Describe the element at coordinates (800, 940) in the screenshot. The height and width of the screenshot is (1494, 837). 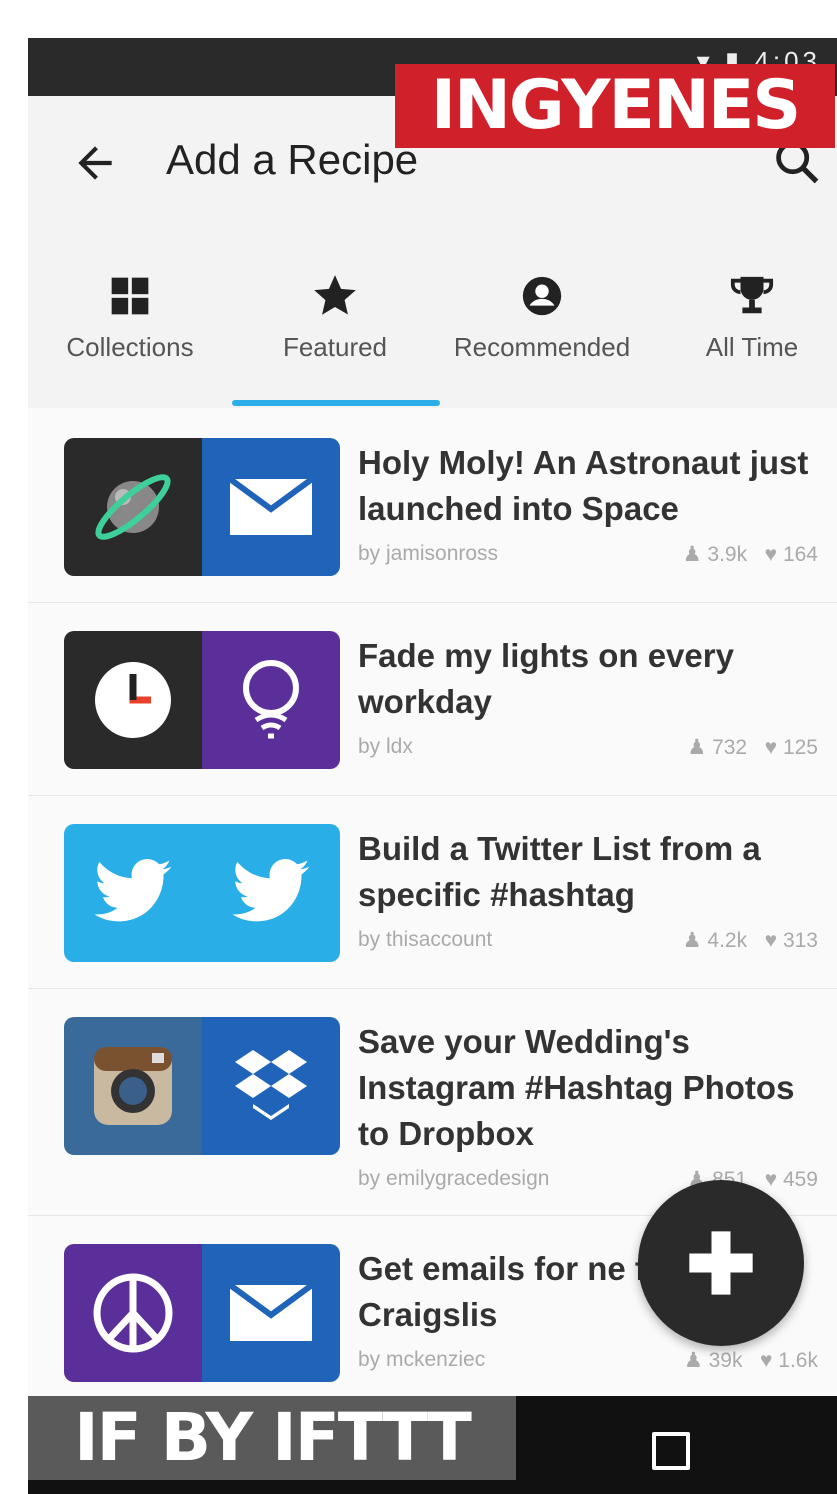
I see `likes-count: 313` at that location.